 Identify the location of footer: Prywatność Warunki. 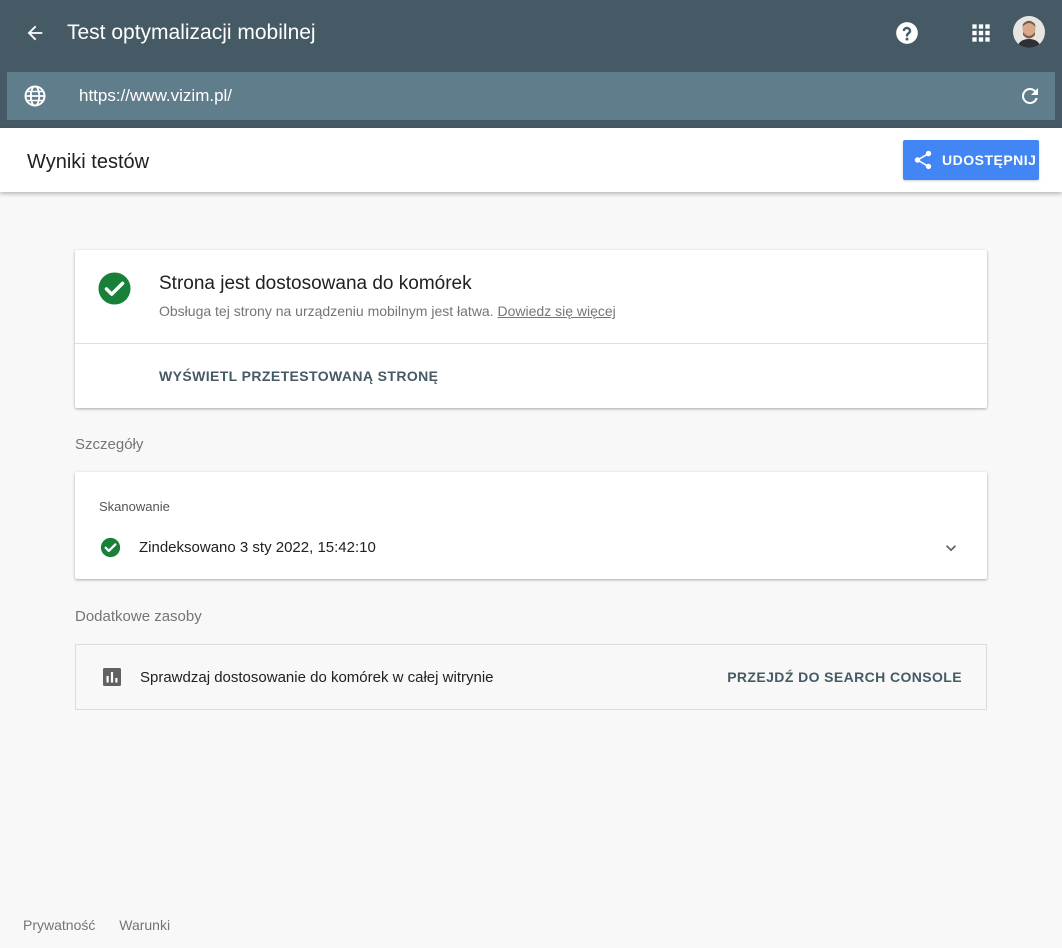
(106, 925).